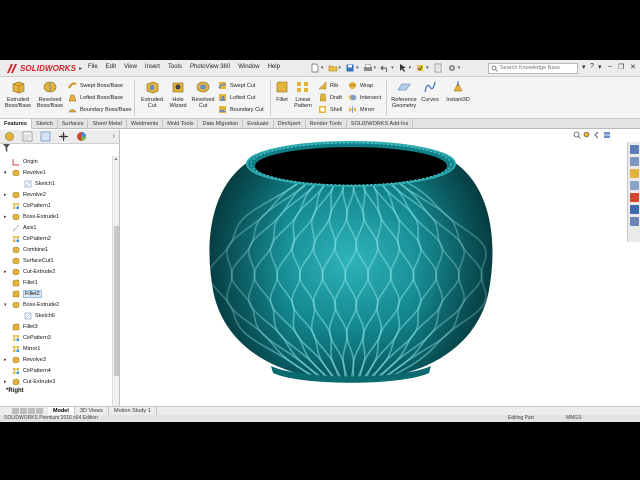 The image size is (640, 480). I want to click on tree-item: ▾ Boss-Extrude2, so click(56, 304).